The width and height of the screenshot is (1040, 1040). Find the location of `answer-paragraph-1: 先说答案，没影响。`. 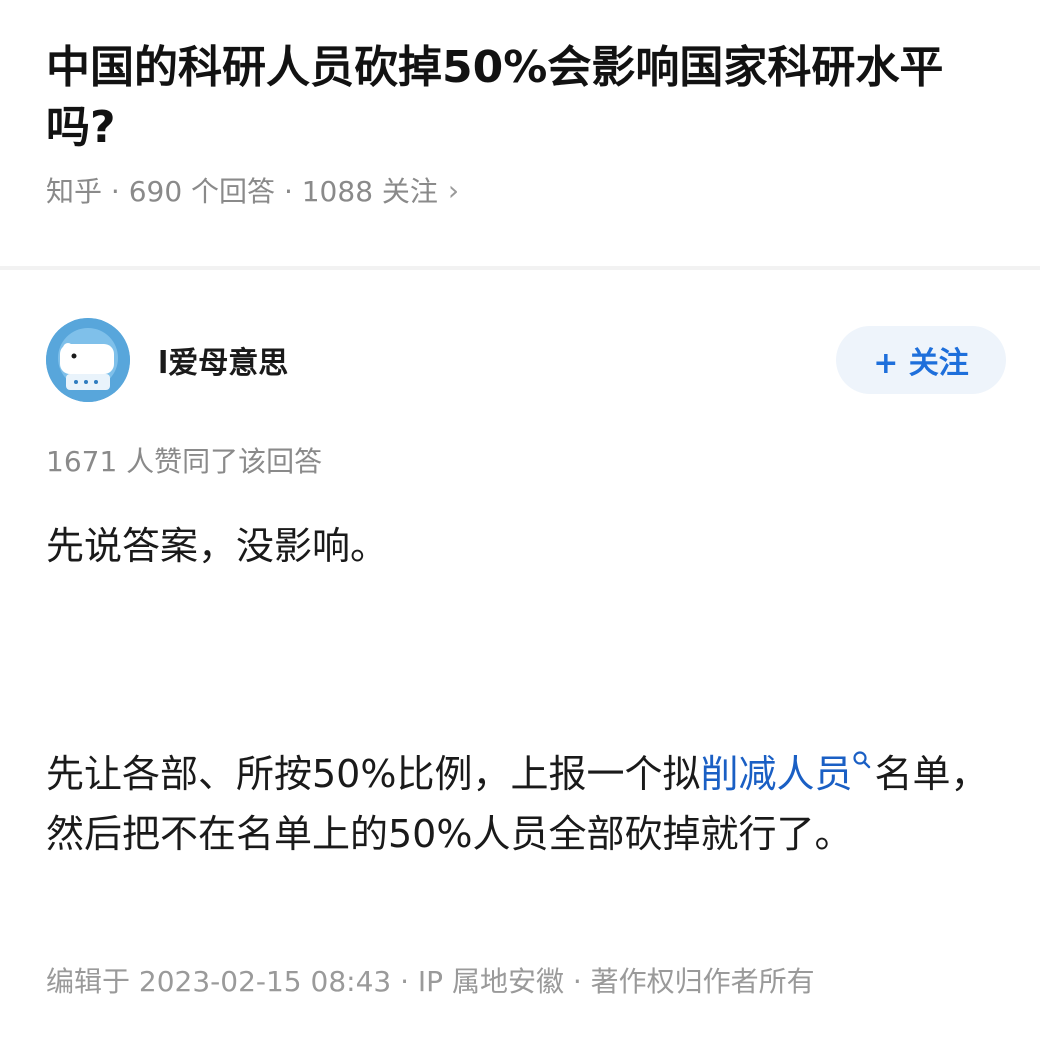

answer-paragraph-1: 先说答案，没影响。 is located at coordinates (217, 546).